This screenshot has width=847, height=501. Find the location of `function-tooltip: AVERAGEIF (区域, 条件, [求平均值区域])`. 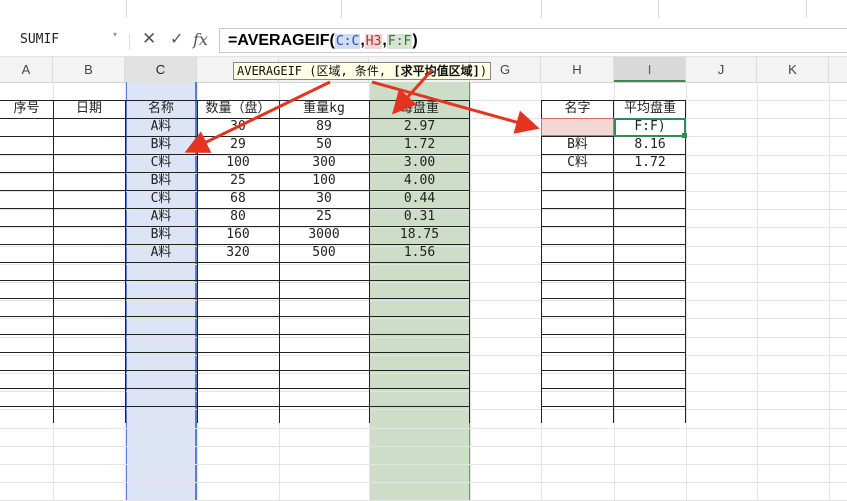

function-tooltip: AVERAGEIF (区域, 条件, [求平均值区域]) is located at coordinates (362, 71).